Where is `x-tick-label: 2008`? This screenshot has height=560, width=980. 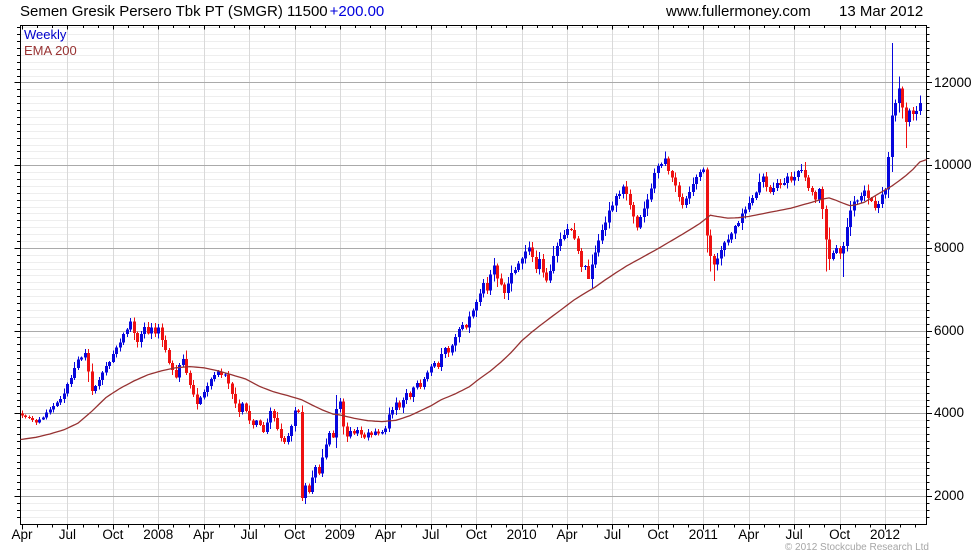
x-tick-label: 2008 is located at coordinates (158, 534).